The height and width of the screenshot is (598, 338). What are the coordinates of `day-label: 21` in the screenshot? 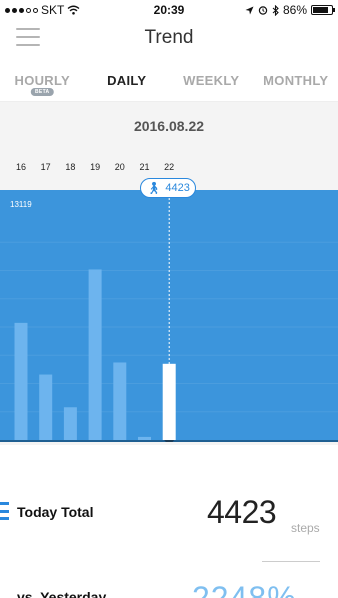 It's located at (145, 167).